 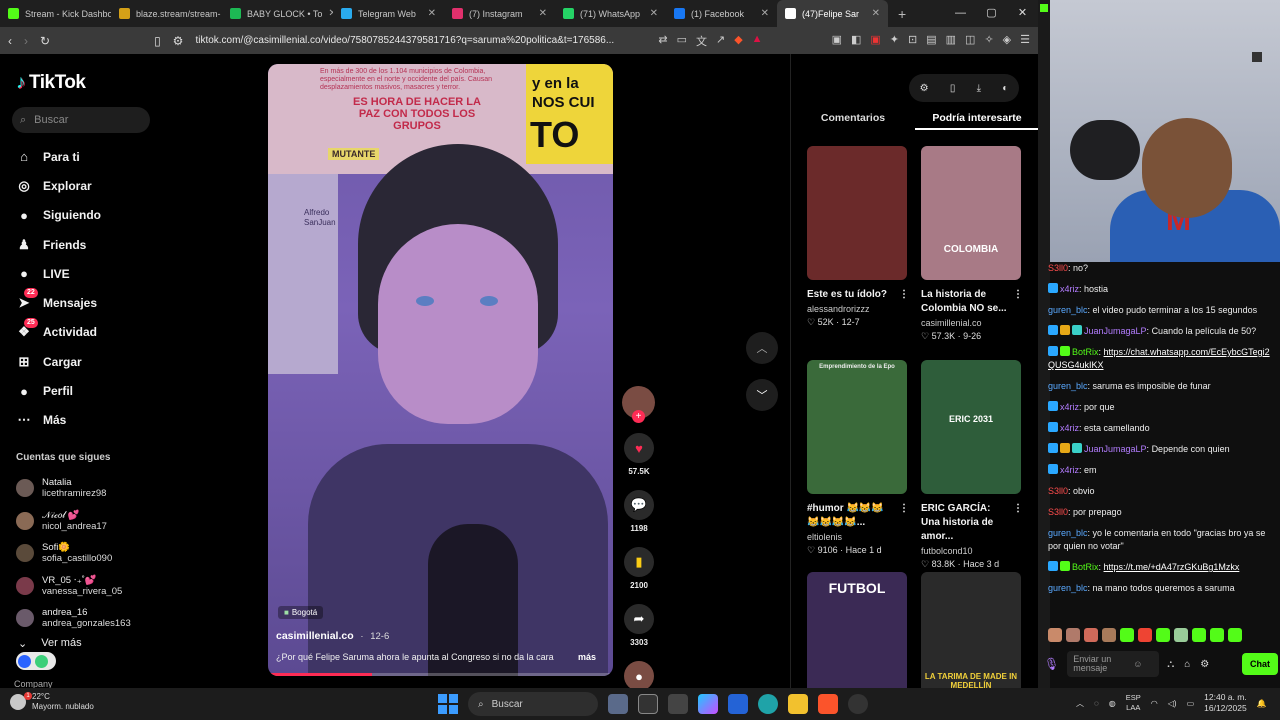 I want to click on task-view-icon, so click(x=648, y=704).